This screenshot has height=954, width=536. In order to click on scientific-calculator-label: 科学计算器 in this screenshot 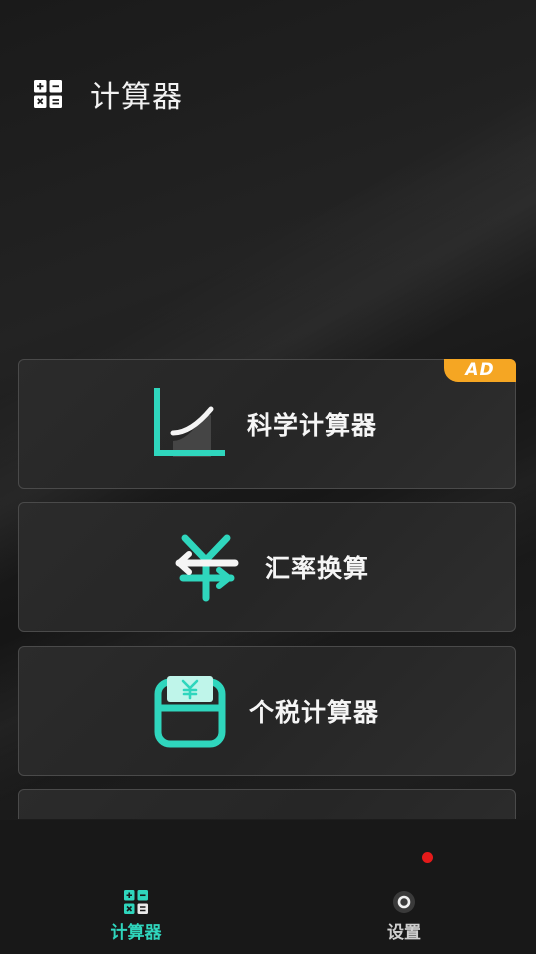, I will do `click(312, 425)`.